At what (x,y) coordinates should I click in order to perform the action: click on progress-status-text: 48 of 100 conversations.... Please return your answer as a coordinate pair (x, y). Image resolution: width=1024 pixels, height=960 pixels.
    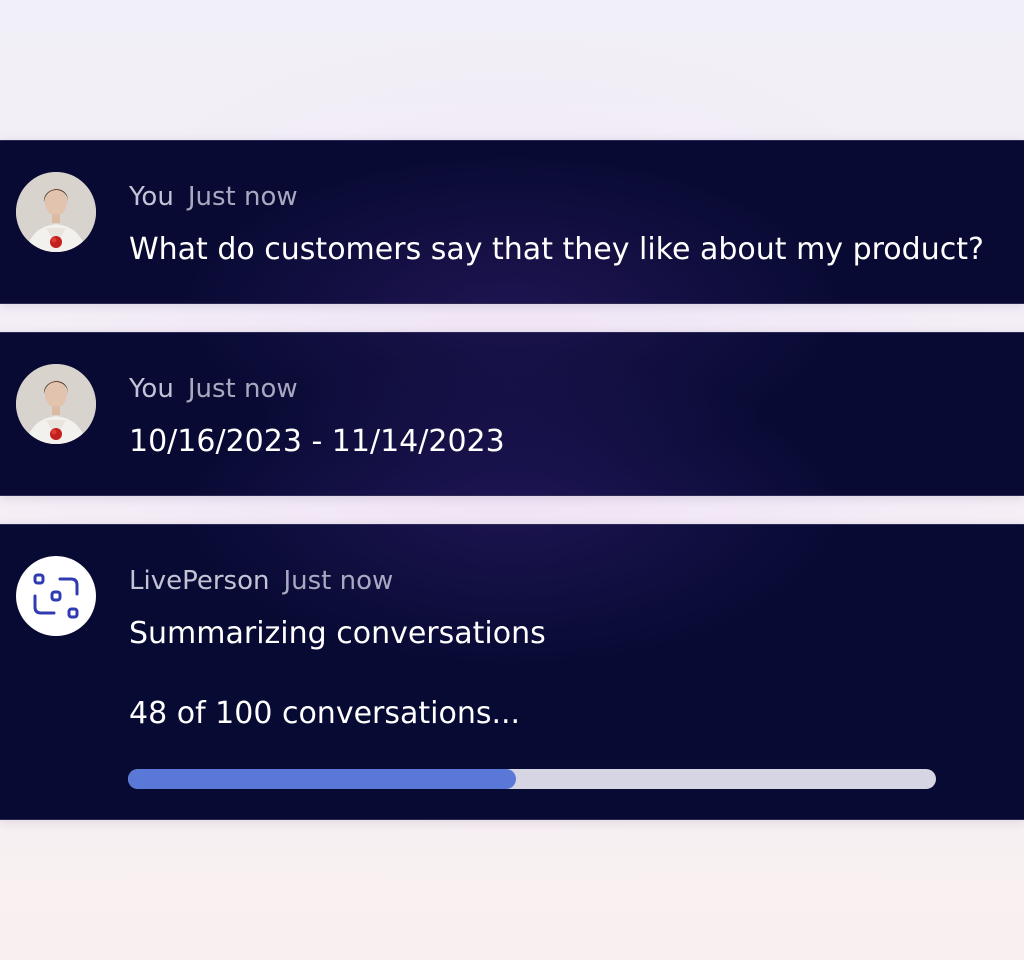
    Looking at the image, I should click on (325, 713).